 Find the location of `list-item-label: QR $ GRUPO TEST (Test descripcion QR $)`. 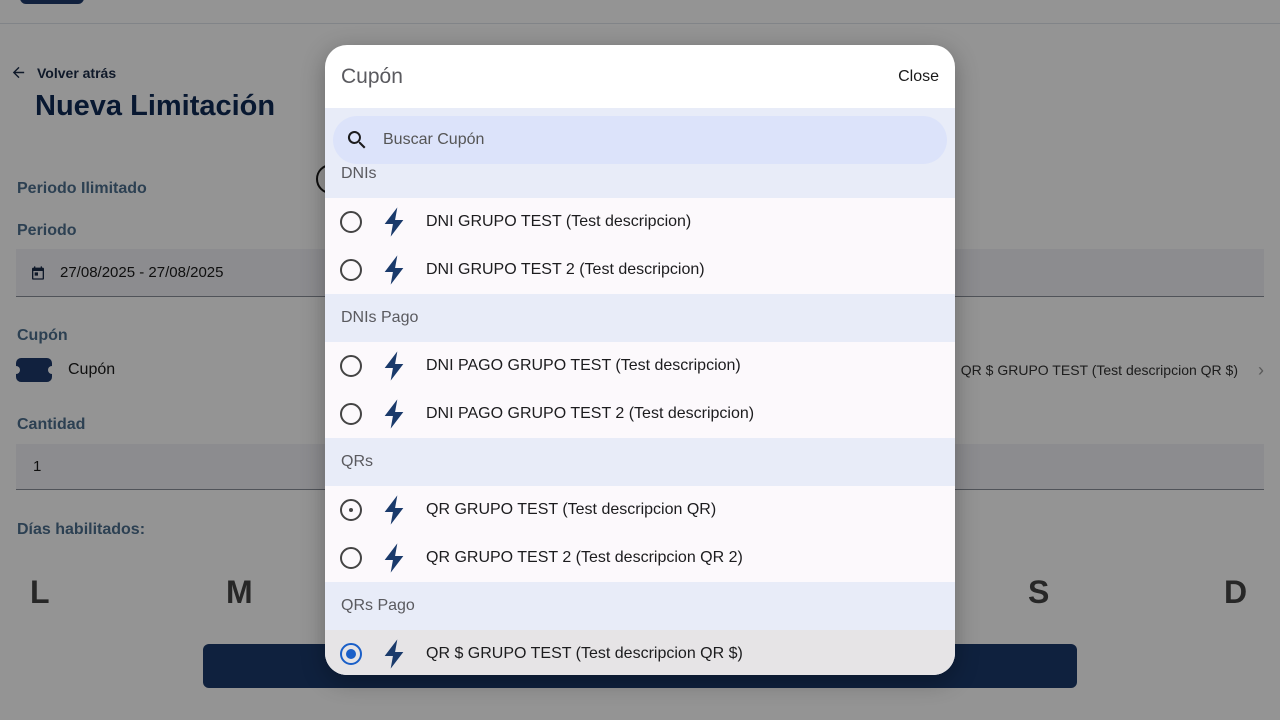

list-item-label: QR $ GRUPO TEST (Test descripcion QR $) is located at coordinates (584, 653).